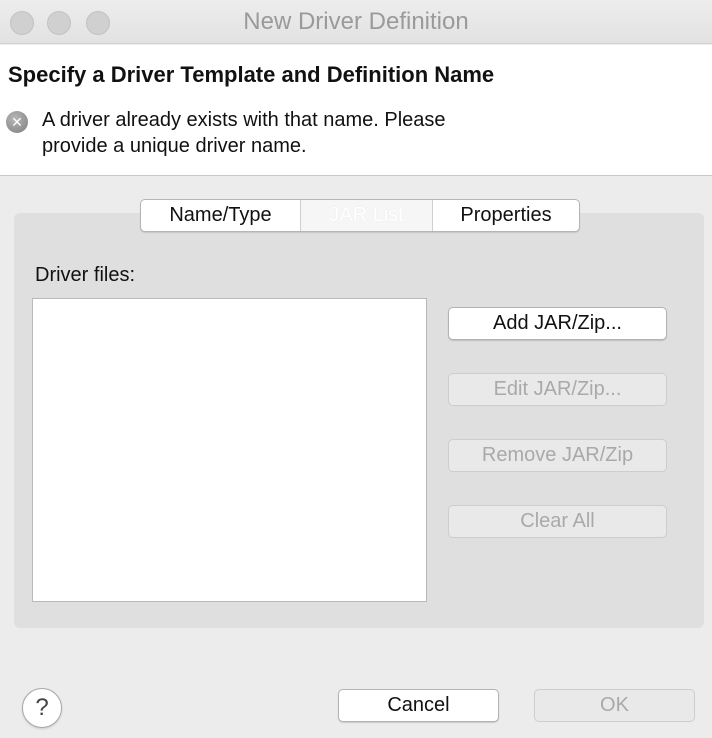  I want to click on tab-properties: Properties, so click(506, 215).